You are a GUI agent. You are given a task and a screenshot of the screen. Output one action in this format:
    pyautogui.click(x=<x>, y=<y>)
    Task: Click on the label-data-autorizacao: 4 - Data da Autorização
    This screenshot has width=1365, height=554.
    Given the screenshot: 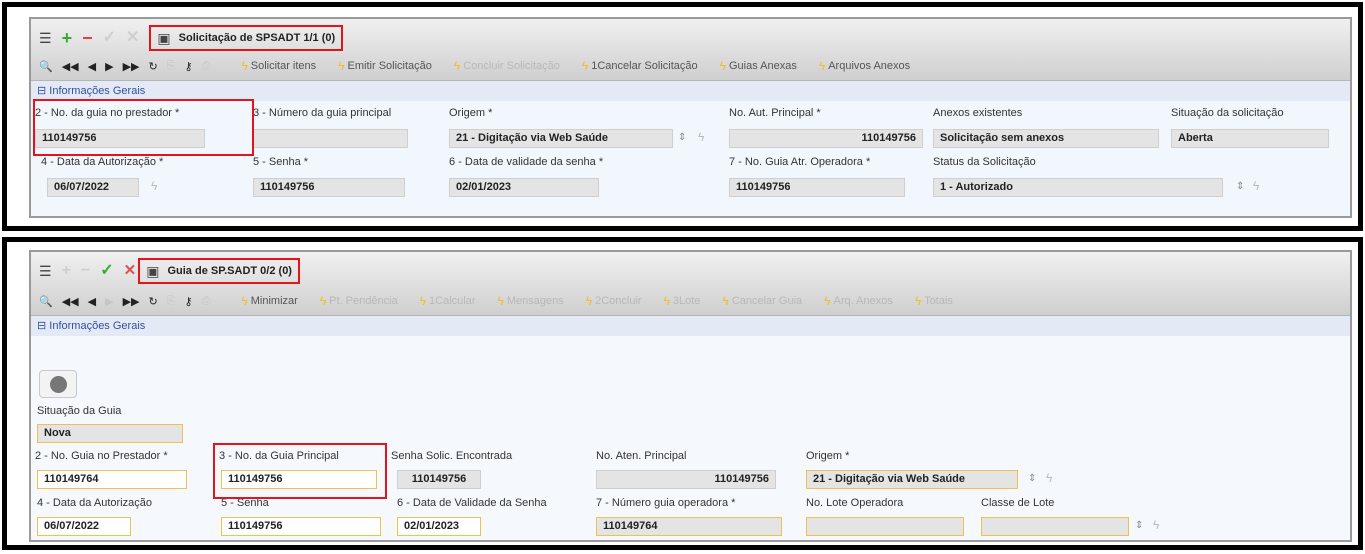 What is the action you would take?
    pyautogui.click(x=94, y=503)
    